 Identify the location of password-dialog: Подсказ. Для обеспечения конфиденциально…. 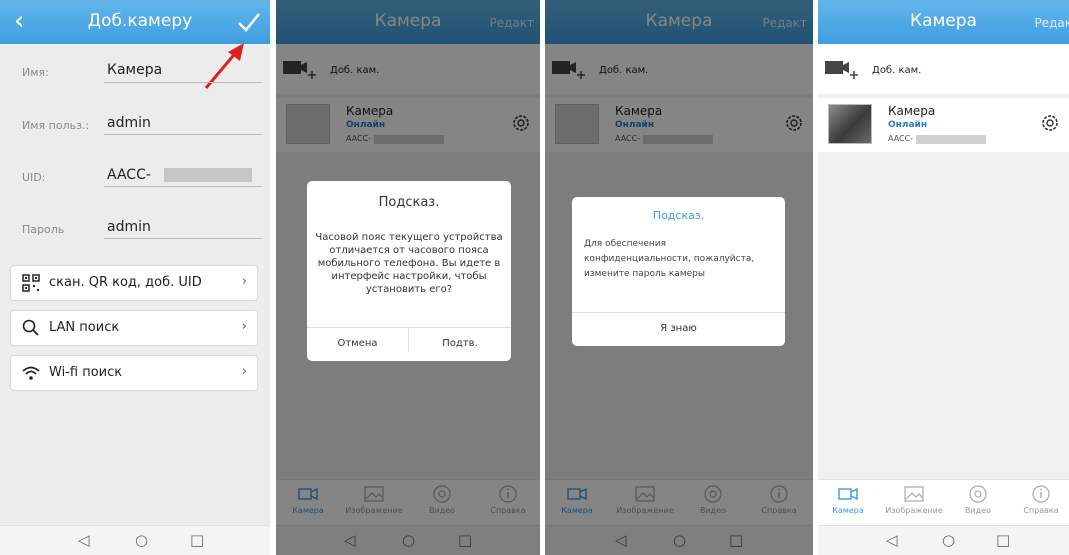
(678, 271).